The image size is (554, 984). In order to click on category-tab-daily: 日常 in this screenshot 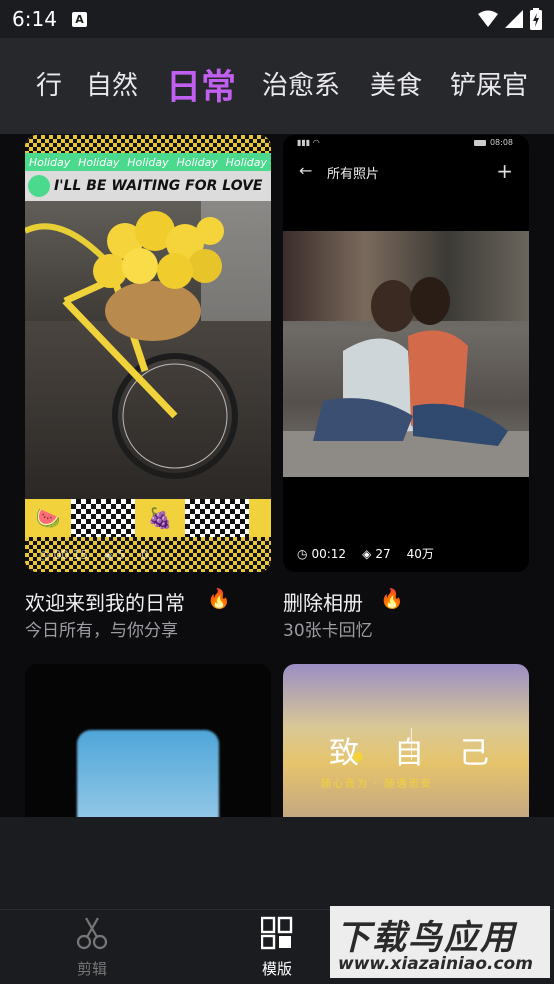, I will do `click(201, 84)`.